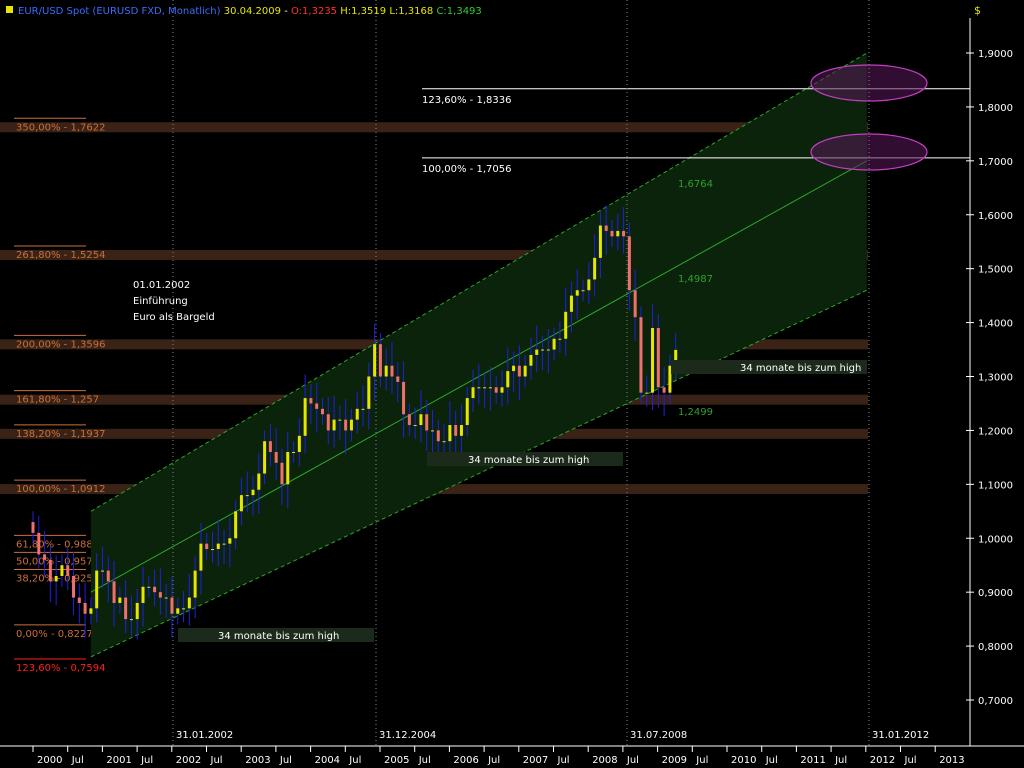 Image resolution: width=1024 pixels, height=768 pixels. I want to click on x-tick-label: 2003, so click(257, 760).